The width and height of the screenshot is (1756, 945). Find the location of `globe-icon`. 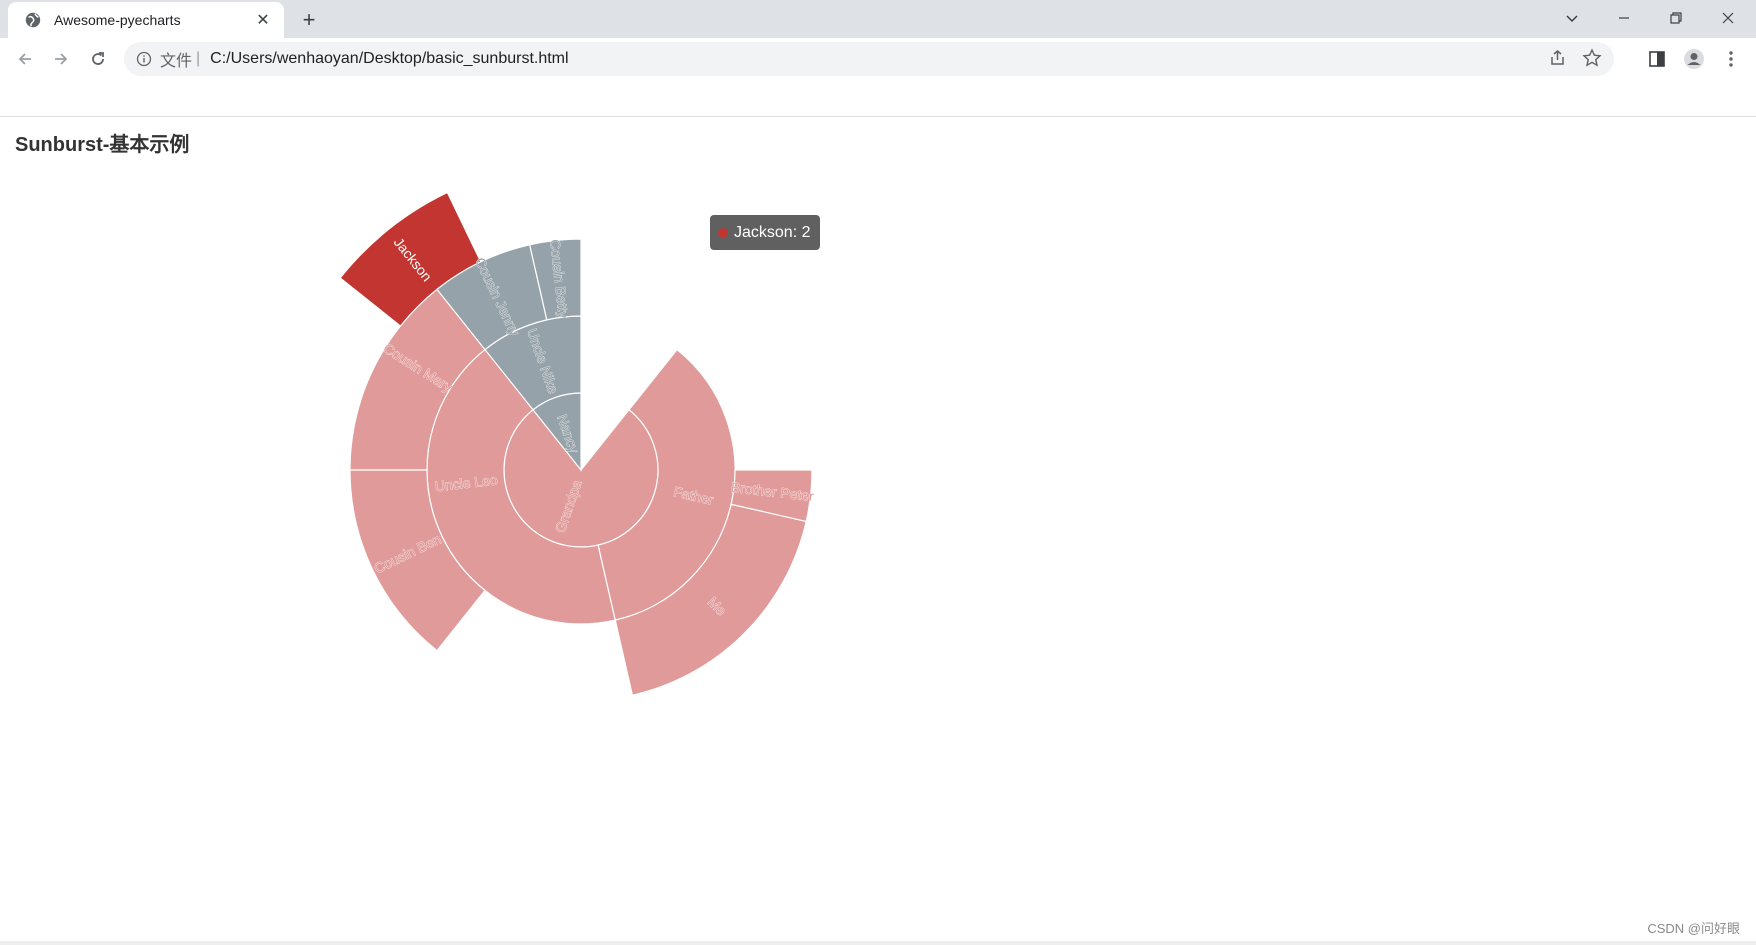

globe-icon is located at coordinates (33, 20).